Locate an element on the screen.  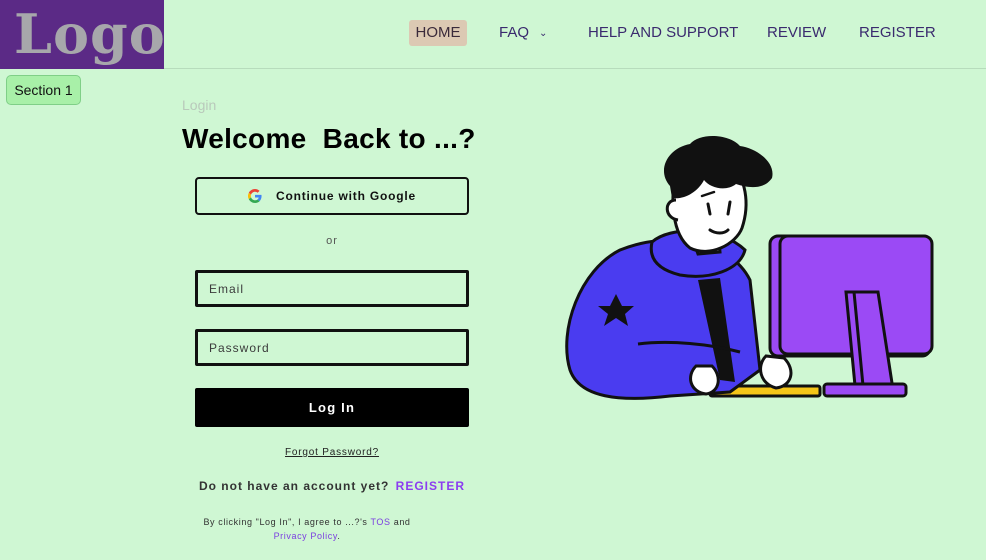
no-account-prompt: Do not have an account yet? REGISTER is located at coordinates (332, 486).